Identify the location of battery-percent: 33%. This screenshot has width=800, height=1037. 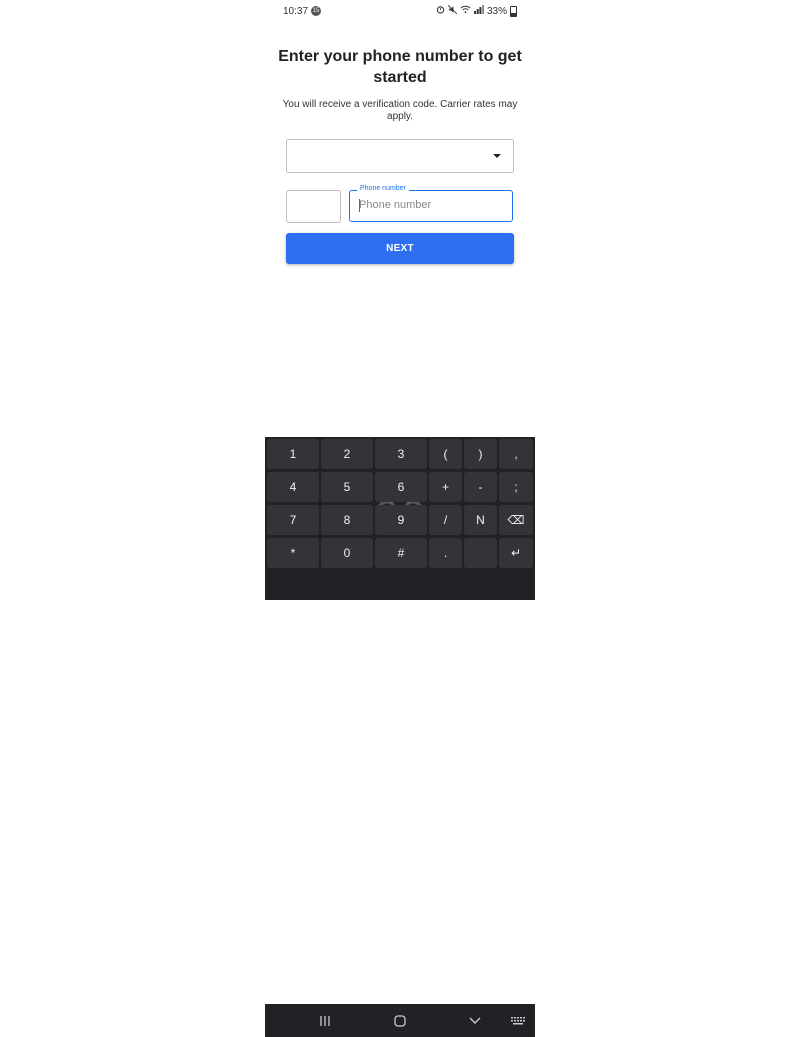
(496, 11).